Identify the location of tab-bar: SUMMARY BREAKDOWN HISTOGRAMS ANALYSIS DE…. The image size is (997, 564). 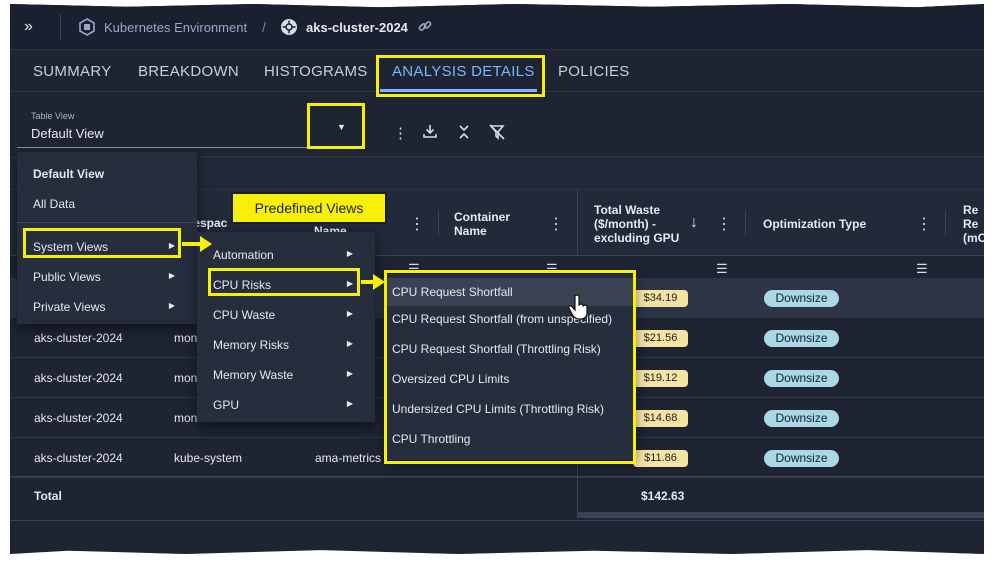
(497, 71).